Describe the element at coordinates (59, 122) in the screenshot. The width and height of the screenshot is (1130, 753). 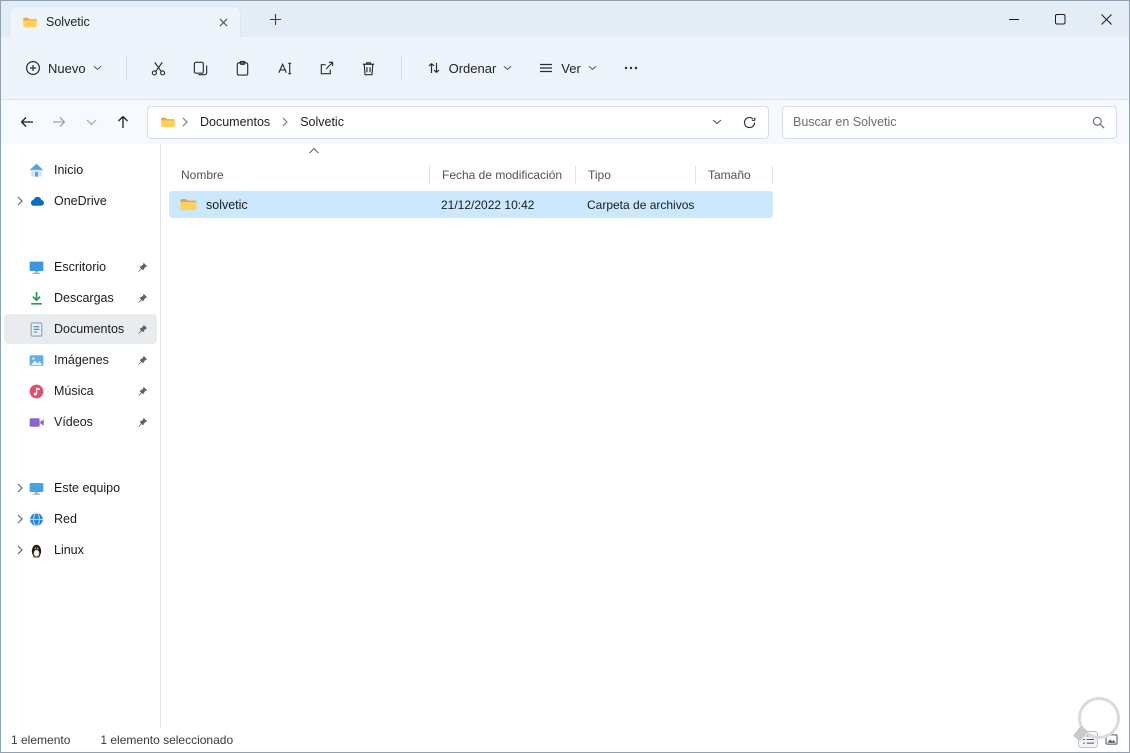
I see `forward-button` at that location.